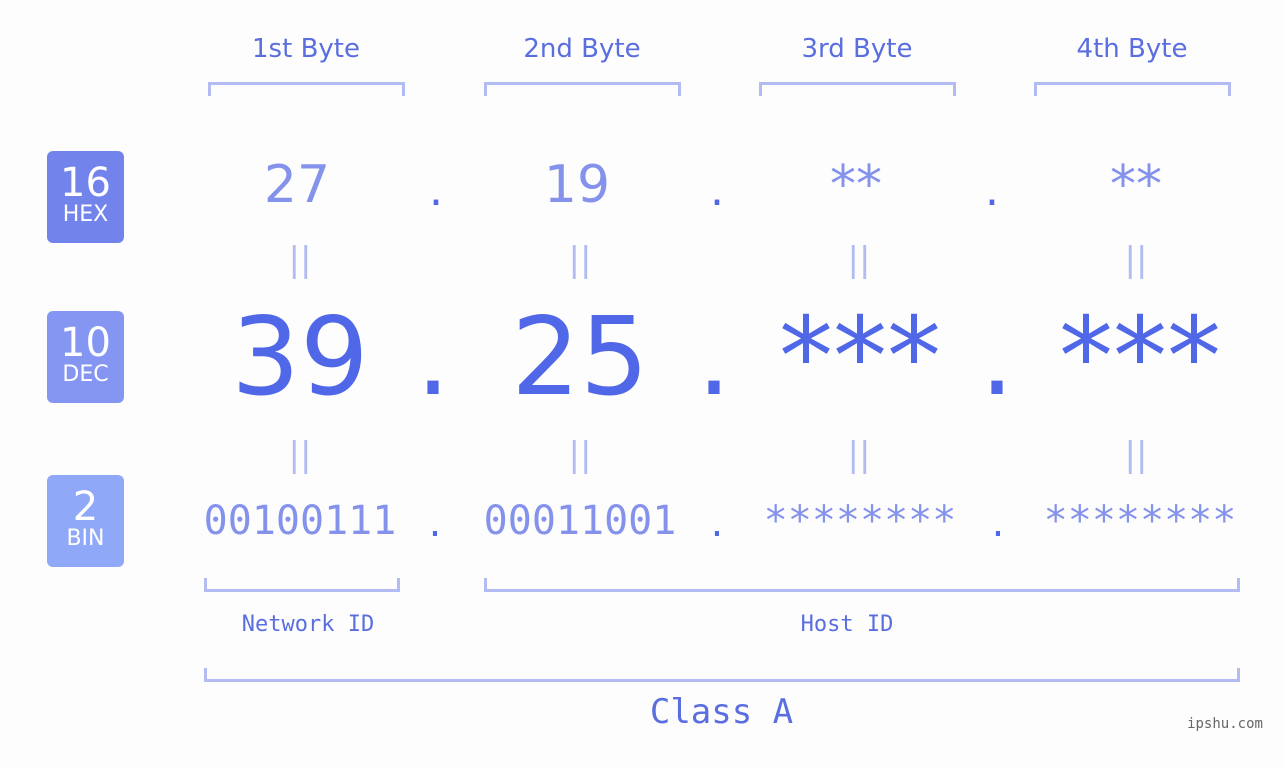 The image size is (1285, 767). What do you see at coordinates (300, 521) in the screenshot?
I see `bin-byte-1: 00100111` at bounding box center [300, 521].